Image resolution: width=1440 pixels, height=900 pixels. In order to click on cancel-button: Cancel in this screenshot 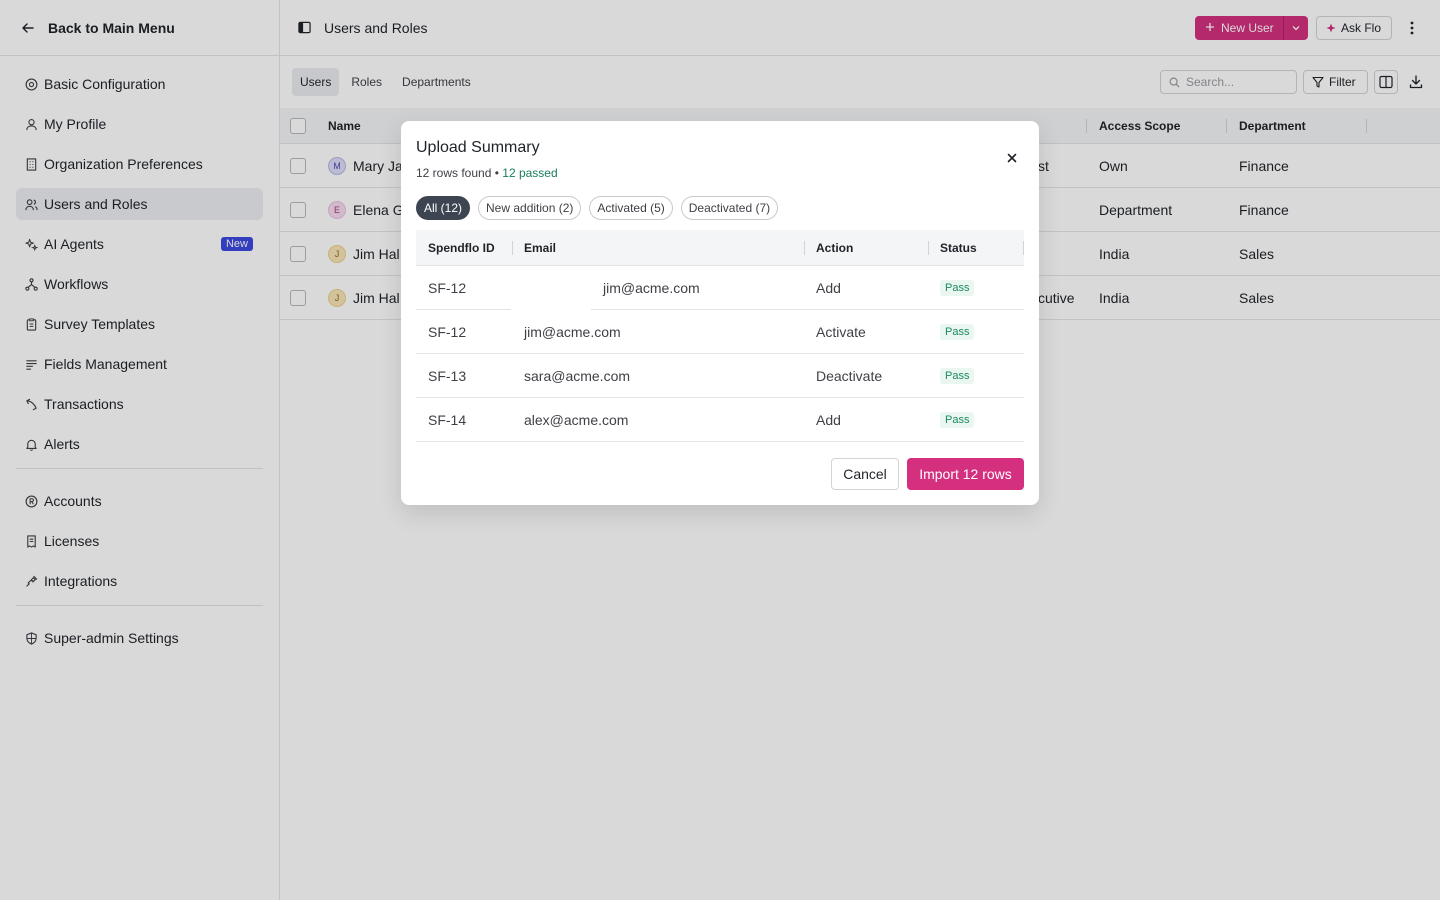, I will do `click(865, 474)`.